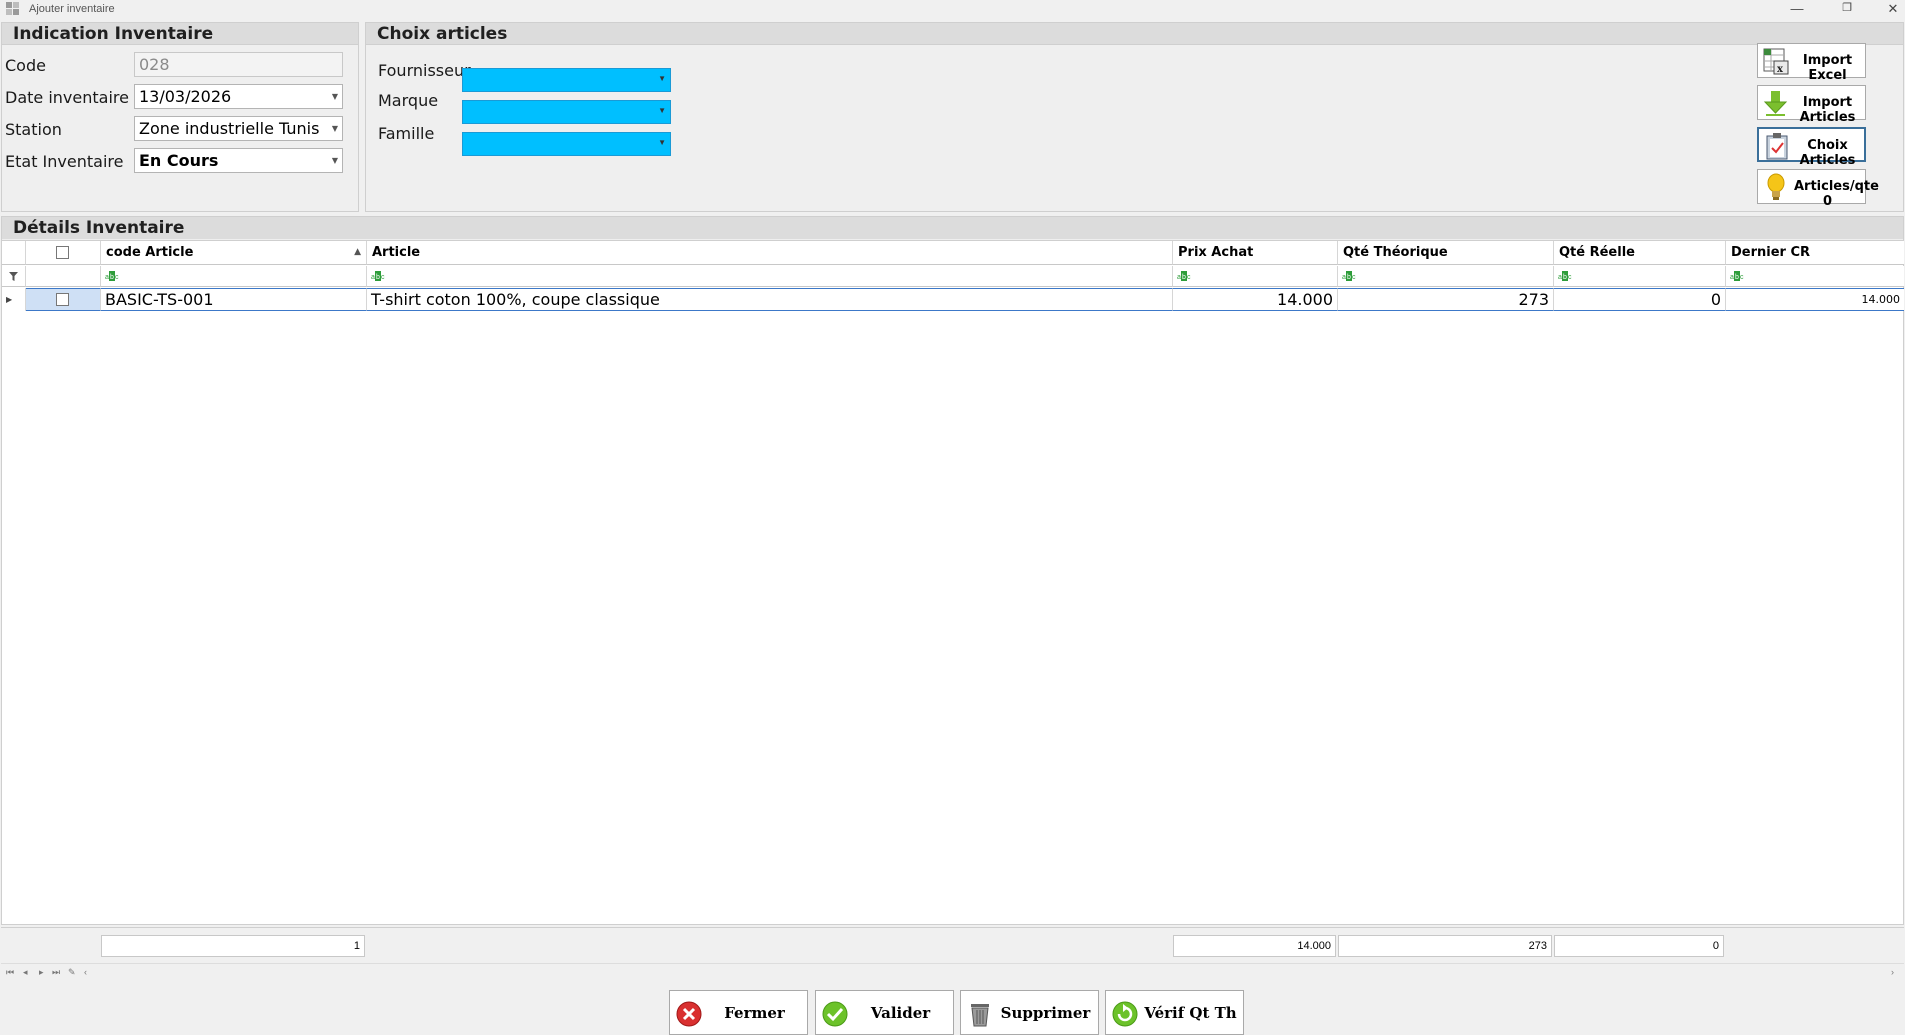  Describe the element at coordinates (1174, 1012) in the screenshot. I see `verif-qt-th-button: Vérif Qt Th` at that location.